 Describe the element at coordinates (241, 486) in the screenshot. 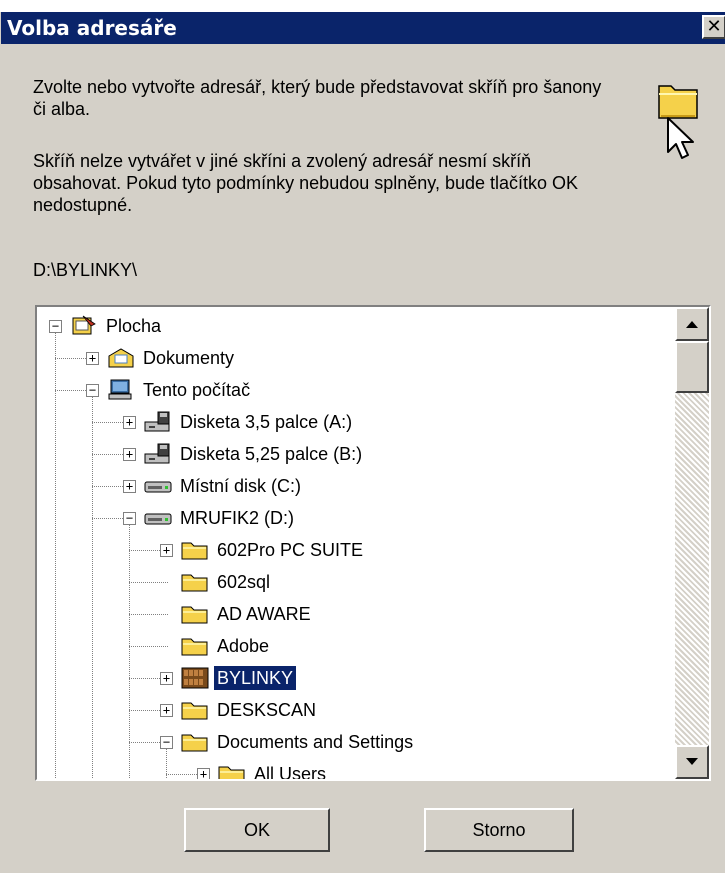

I see `tree-item-label: Místní disk (C:)` at that location.